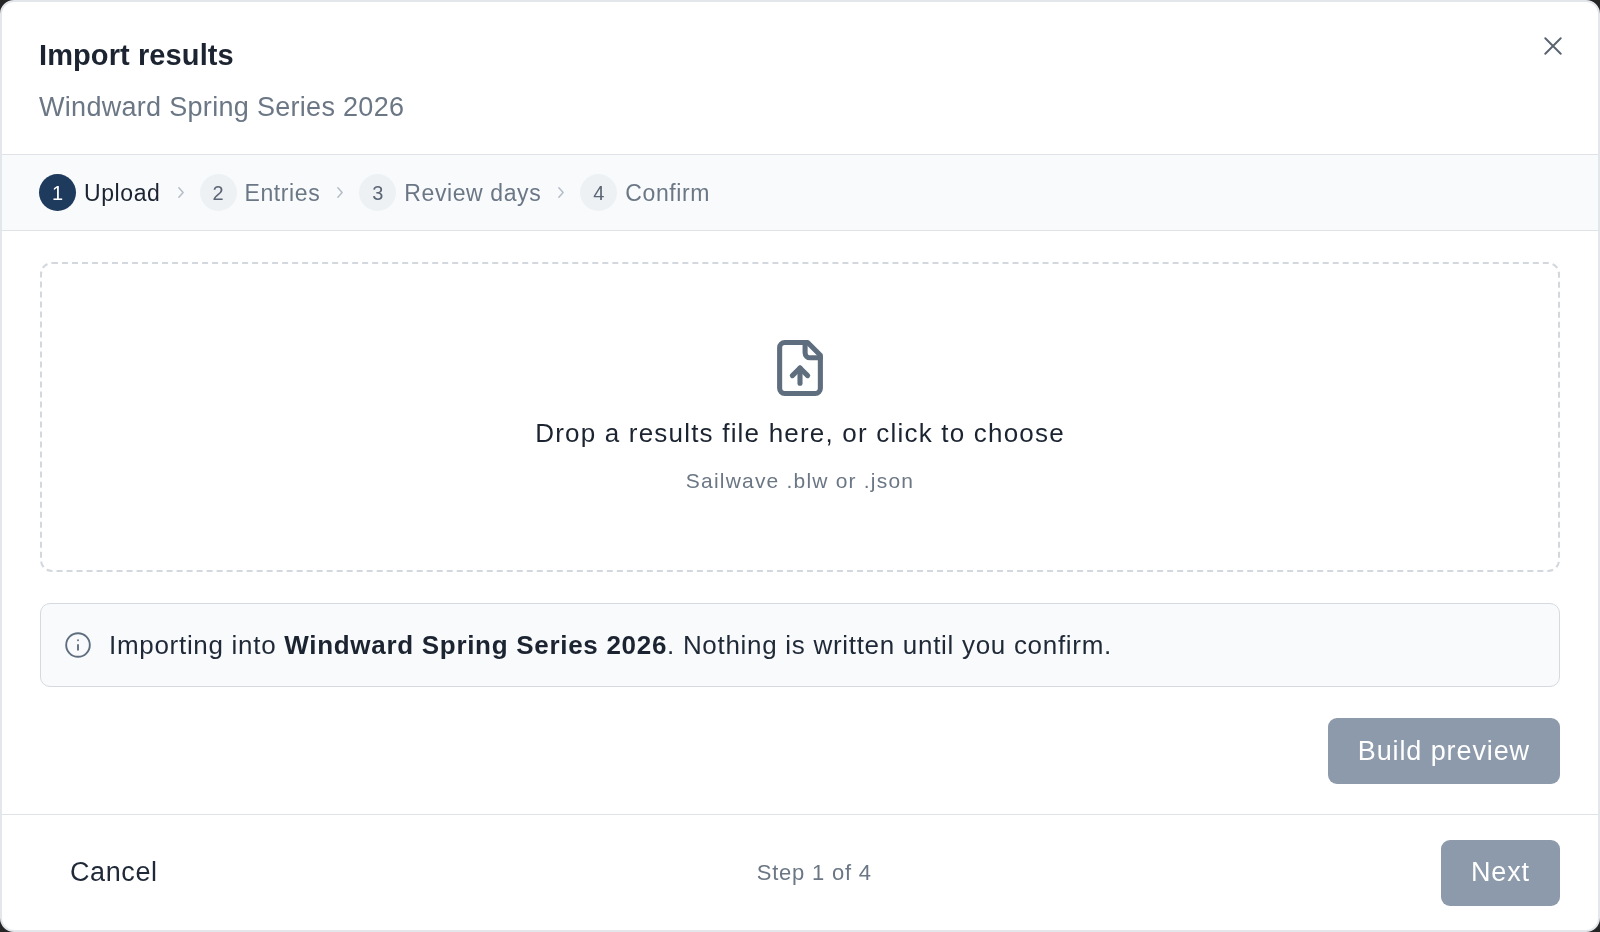 The height and width of the screenshot is (932, 1600). Describe the element at coordinates (218, 192) in the screenshot. I see `step-number: 2` at that location.